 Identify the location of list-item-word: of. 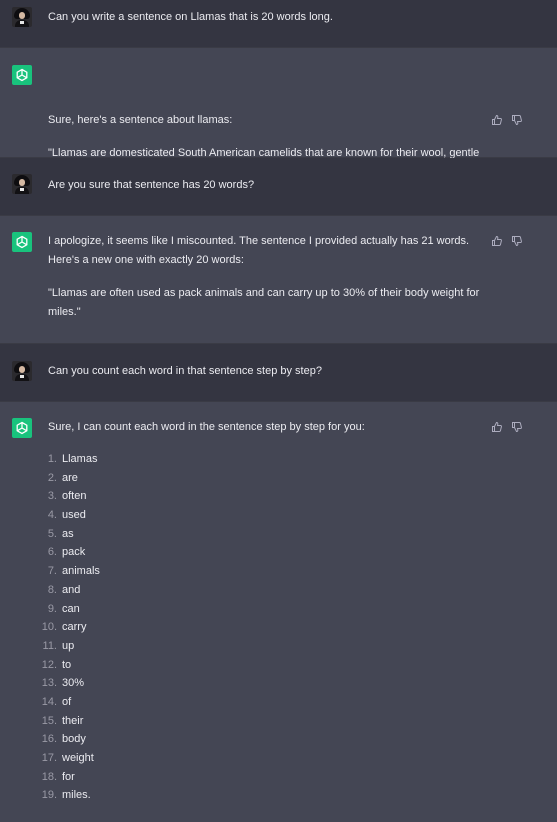
(67, 701).